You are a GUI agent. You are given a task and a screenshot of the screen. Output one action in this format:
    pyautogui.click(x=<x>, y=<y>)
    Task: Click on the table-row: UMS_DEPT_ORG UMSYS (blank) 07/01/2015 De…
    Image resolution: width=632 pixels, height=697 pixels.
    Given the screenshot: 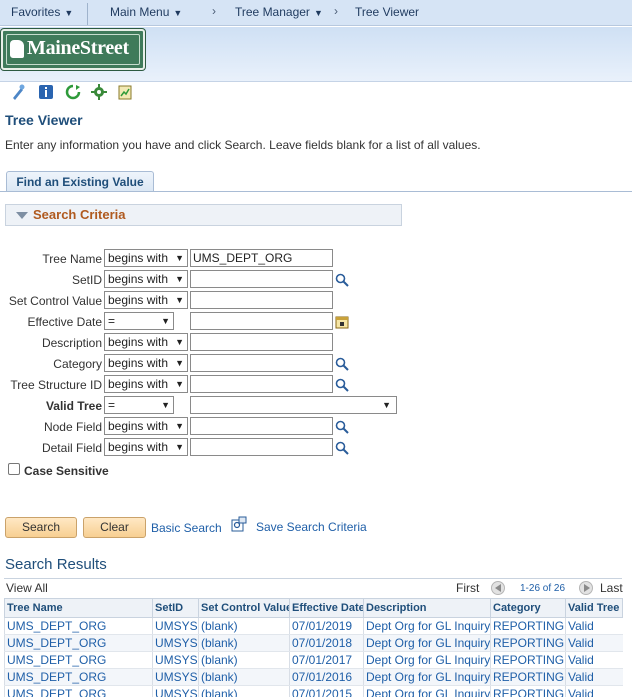 What is the action you would take?
    pyautogui.click(x=313, y=691)
    